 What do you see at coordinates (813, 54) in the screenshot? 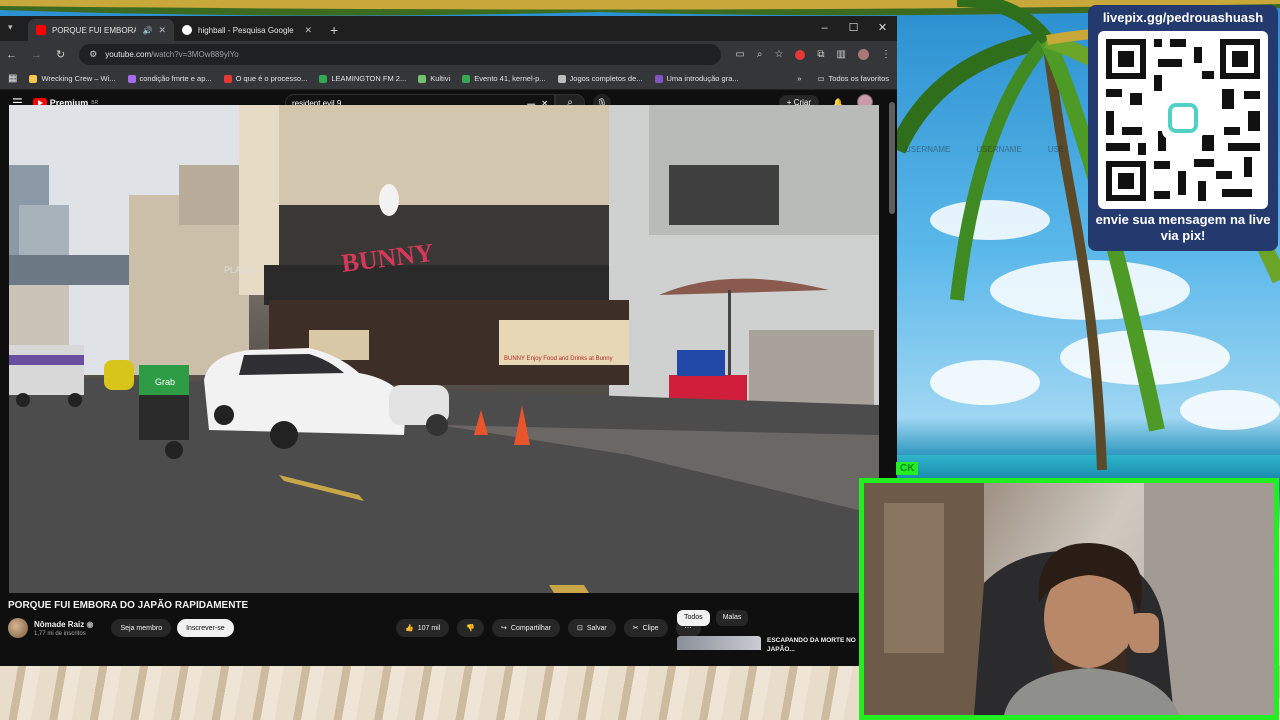
I see `toolbar-icons: ▭ ⌕ ☆ ⧉ ▥ ⋮` at bounding box center [813, 54].